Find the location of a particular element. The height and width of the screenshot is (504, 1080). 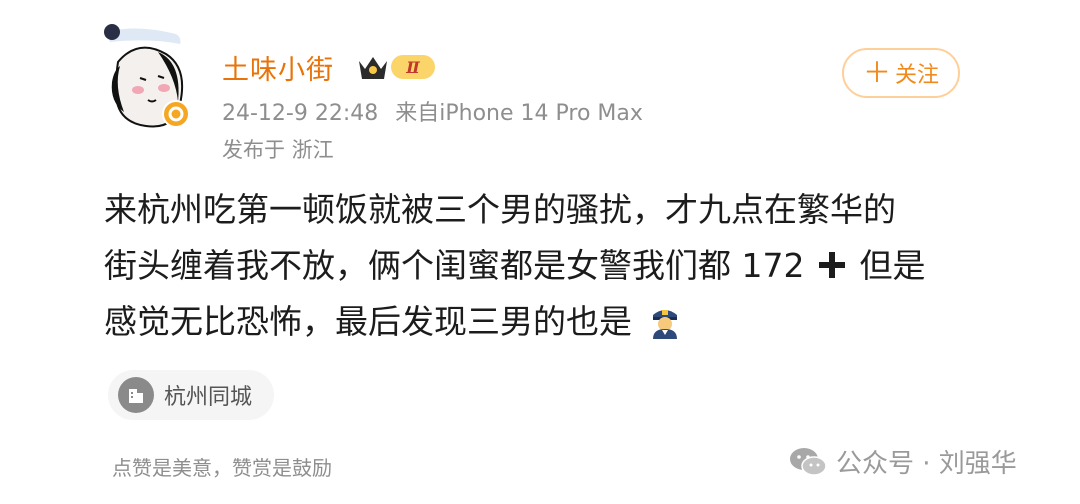

post-text-line: 来杭州吃第一顿饭就被三个男的骚扰，才九点在繁华的 is located at coordinates (500, 209).